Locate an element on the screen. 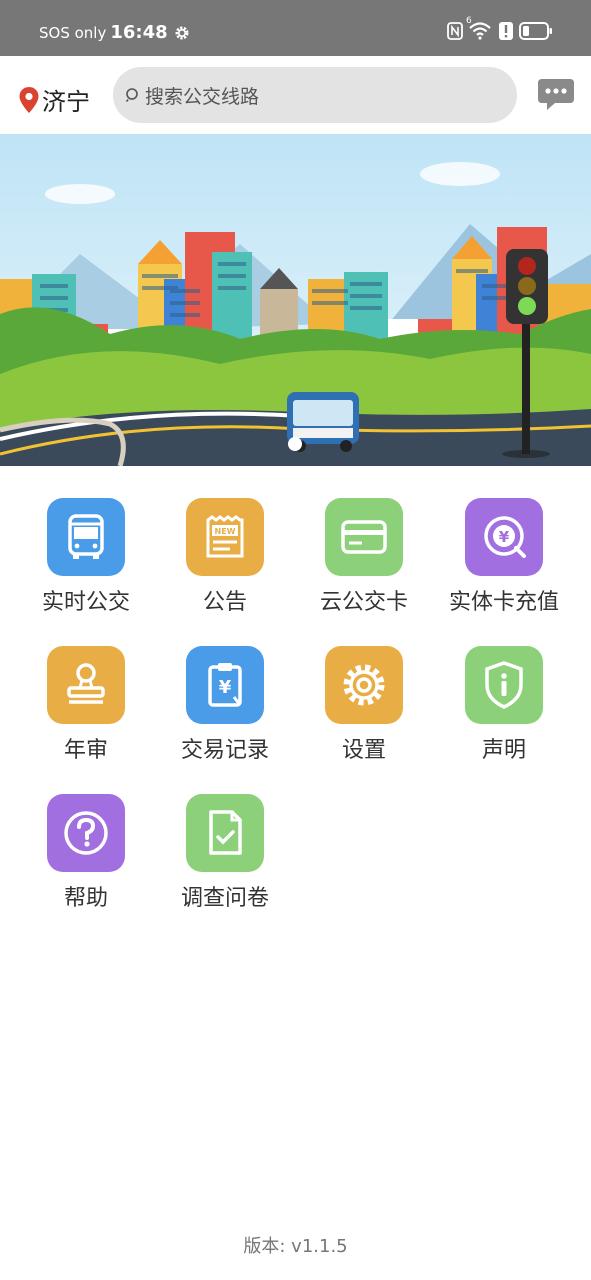 The width and height of the screenshot is (591, 1280). menu-item-notice: NEW 公告 is located at coordinates (225, 552).